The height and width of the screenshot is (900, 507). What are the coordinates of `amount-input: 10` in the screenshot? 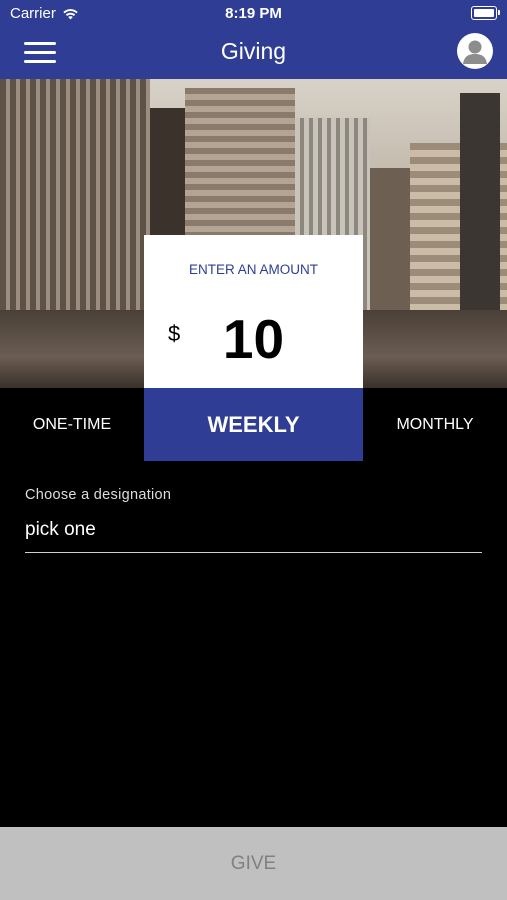 It's located at (253, 339).